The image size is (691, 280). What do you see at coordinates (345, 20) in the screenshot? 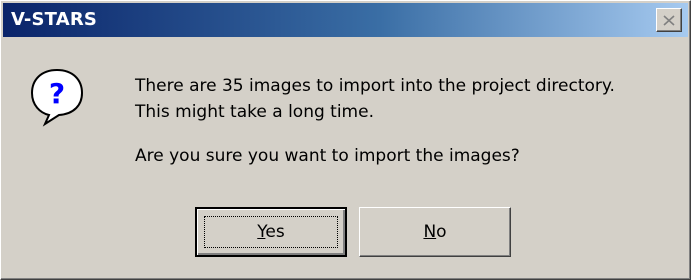
I see `title-bar: V-STARS` at bounding box center [345, 20].